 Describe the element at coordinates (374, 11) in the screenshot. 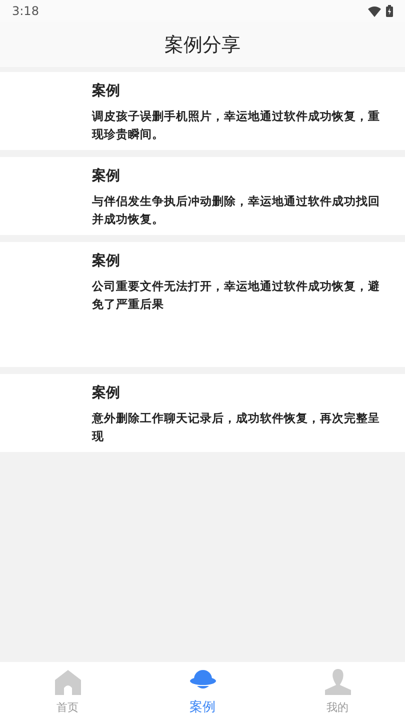

I see `wifi-icon` at that location.